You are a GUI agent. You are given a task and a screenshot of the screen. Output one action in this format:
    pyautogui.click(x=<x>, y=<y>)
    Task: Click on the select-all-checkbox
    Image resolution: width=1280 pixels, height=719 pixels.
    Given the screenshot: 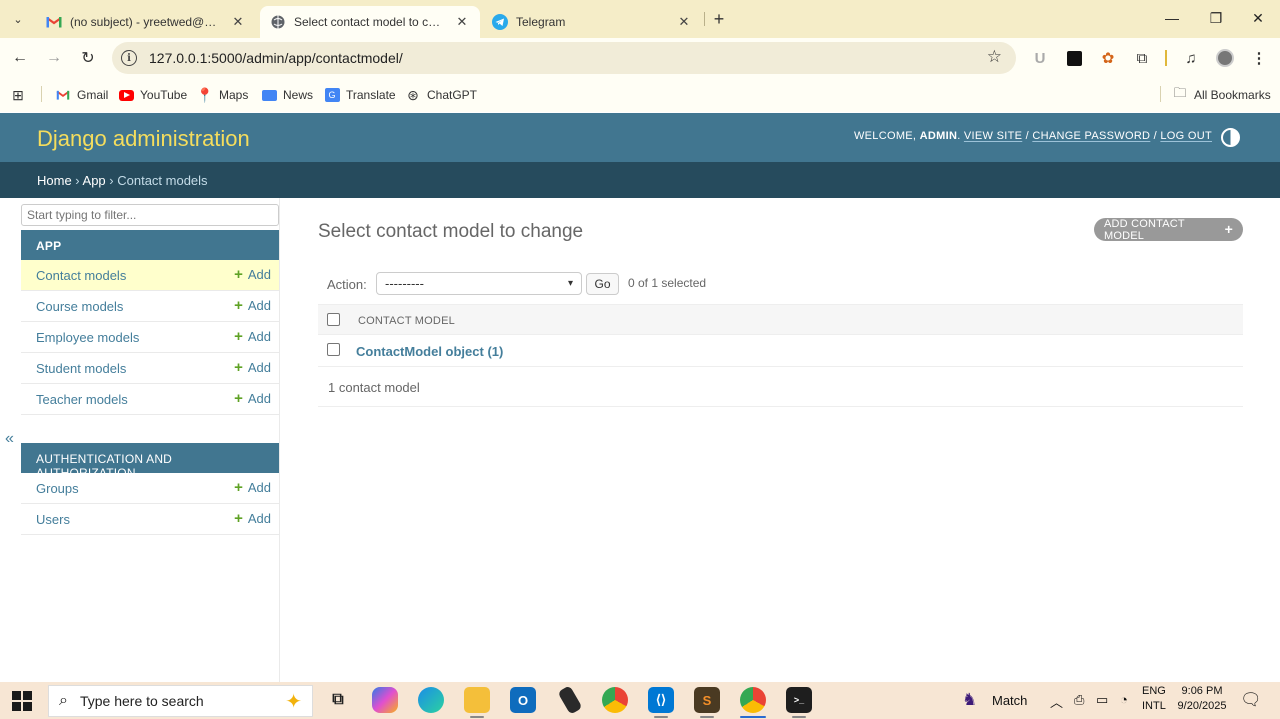 What is the action you would take?
    pyautogui.click(x=333, y=319)
    